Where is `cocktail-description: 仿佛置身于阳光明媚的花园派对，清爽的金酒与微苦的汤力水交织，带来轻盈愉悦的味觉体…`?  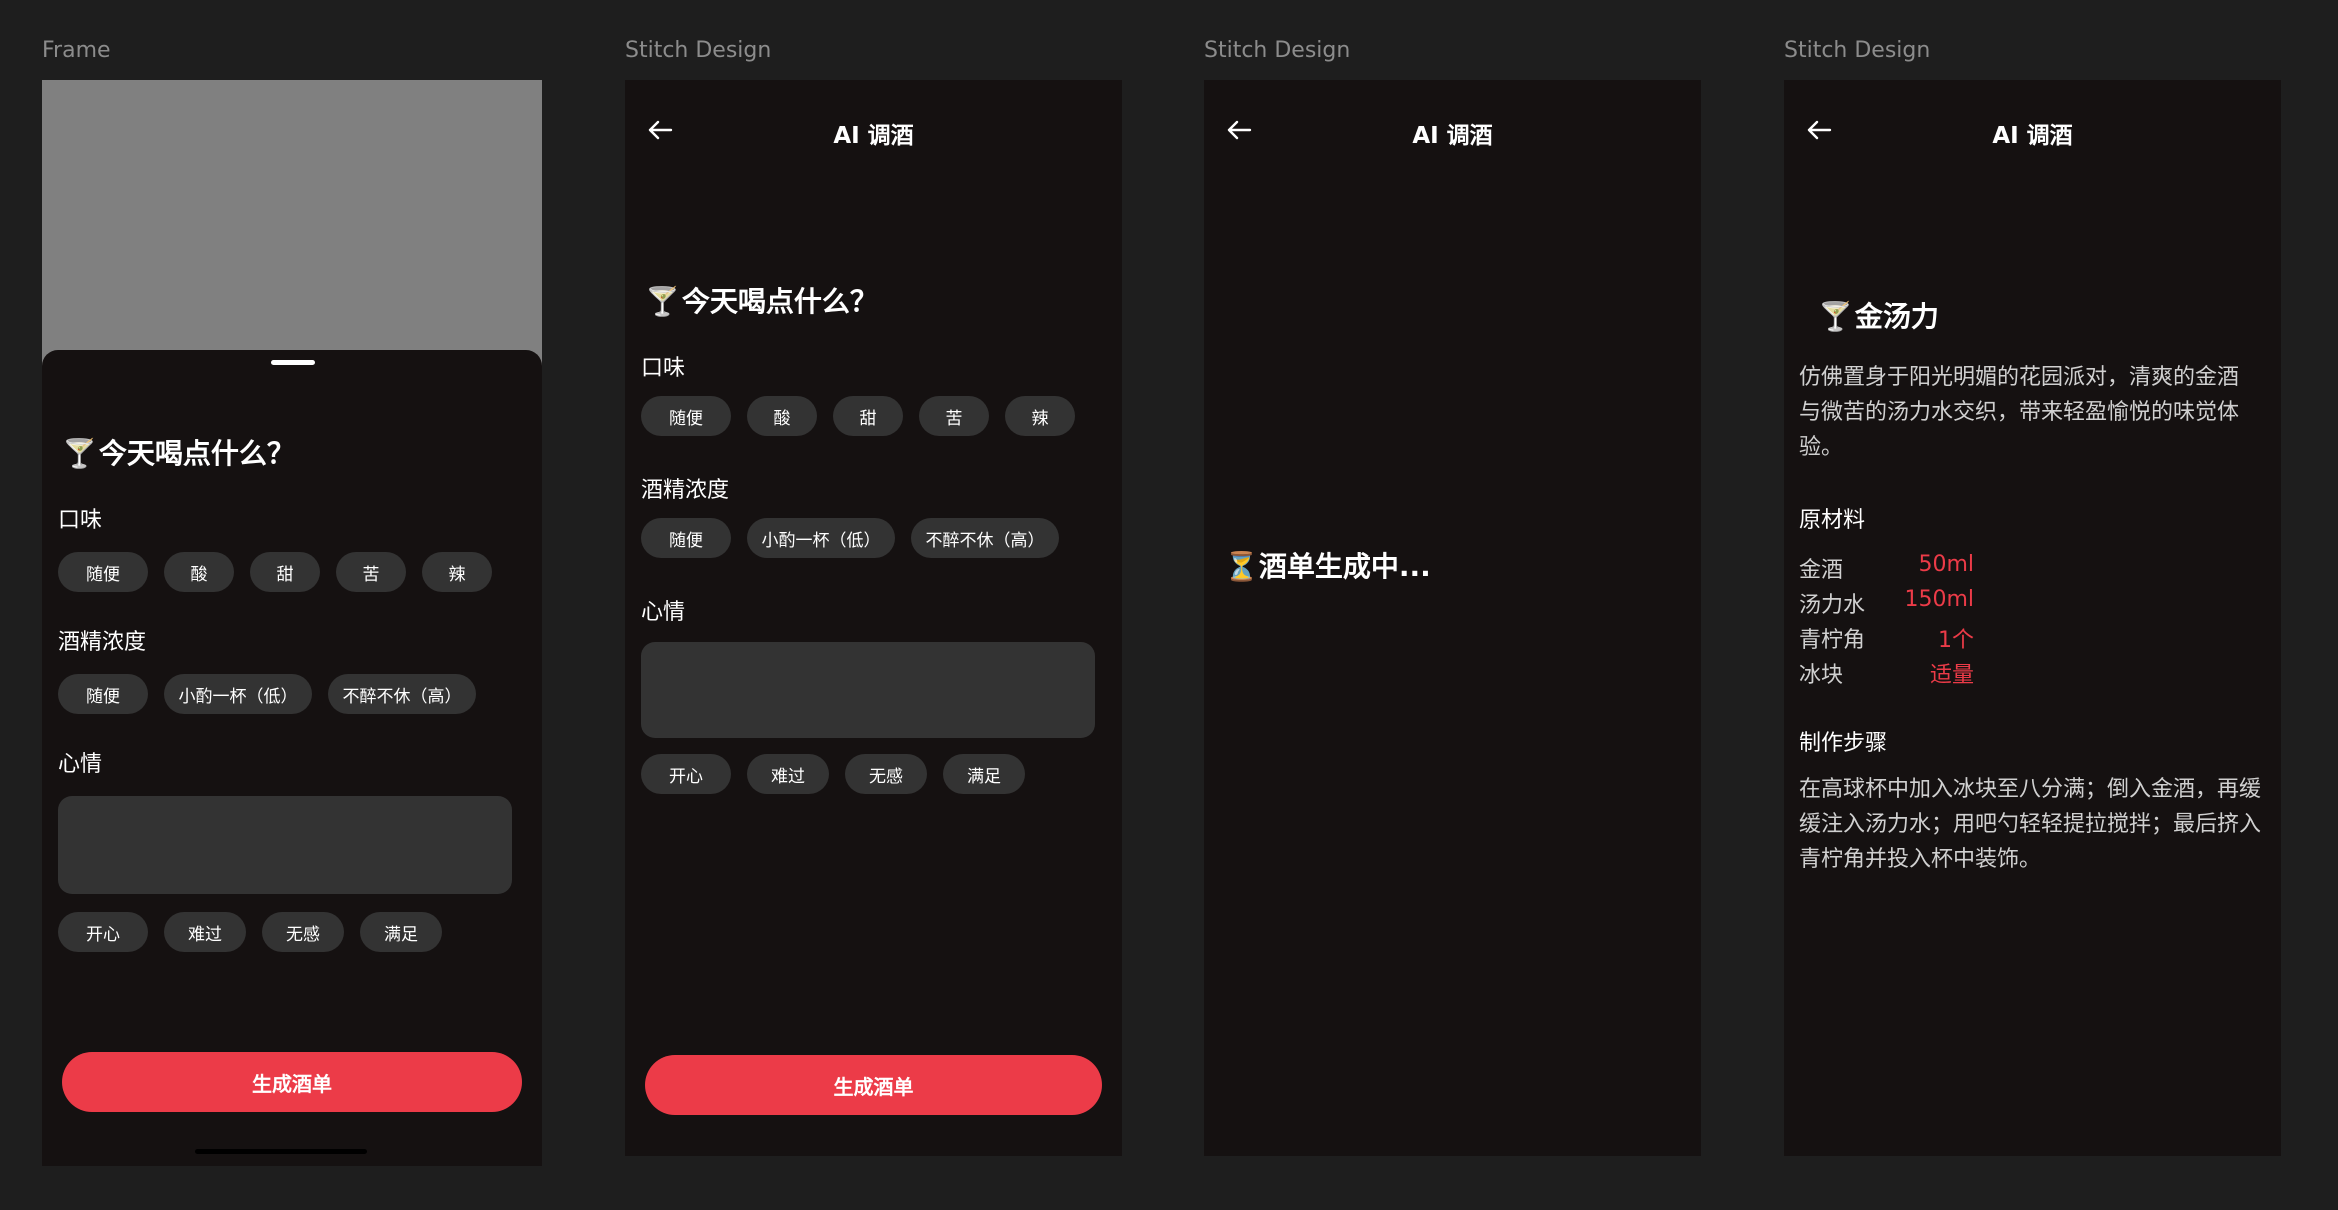 cocktail-description: 仿佛置身于阳光明媚的花园派对，清爽的金酒与微苦的汤力水交织，带来轻盈愉悦的味觉体… is located at coordinates (2019, 412).